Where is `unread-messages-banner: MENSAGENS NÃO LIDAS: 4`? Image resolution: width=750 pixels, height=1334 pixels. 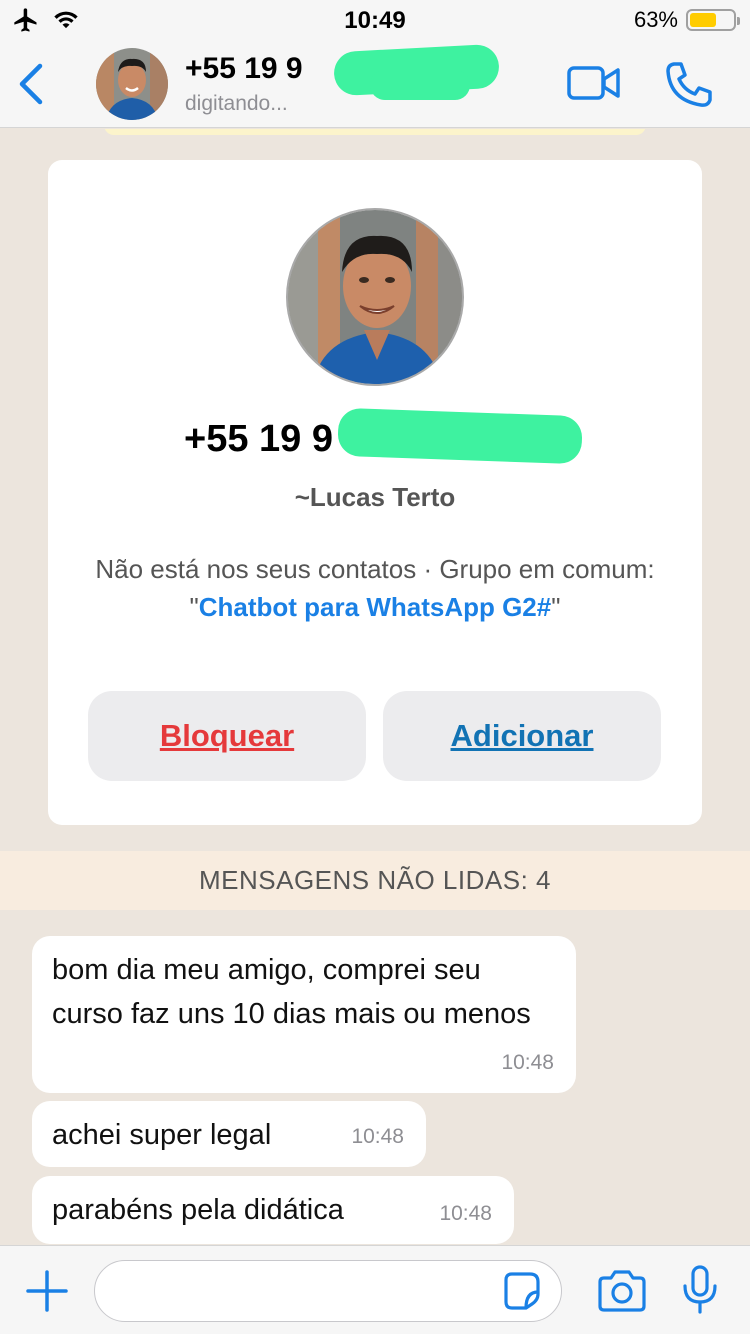 unread-messages-banner: MENSAGENS NÃO LIDAS: 4 is located at coordinates (375, 880).